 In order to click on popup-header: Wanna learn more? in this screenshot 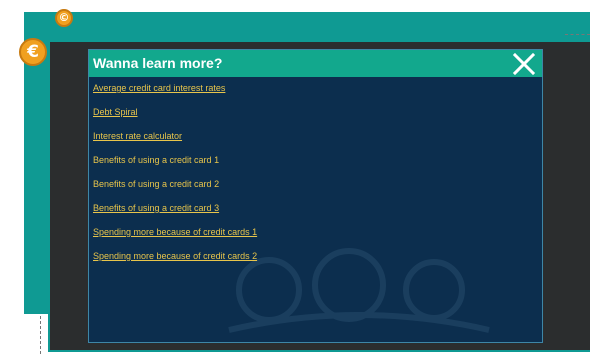, I will do `click(315, 63)`.